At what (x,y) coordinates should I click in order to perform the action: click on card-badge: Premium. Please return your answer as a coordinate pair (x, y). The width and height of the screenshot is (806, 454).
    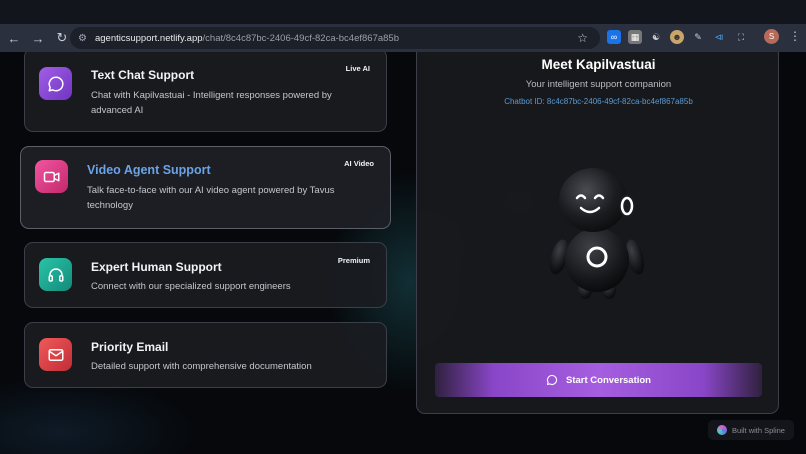
    Looking at the image, I should click on (353, 260).